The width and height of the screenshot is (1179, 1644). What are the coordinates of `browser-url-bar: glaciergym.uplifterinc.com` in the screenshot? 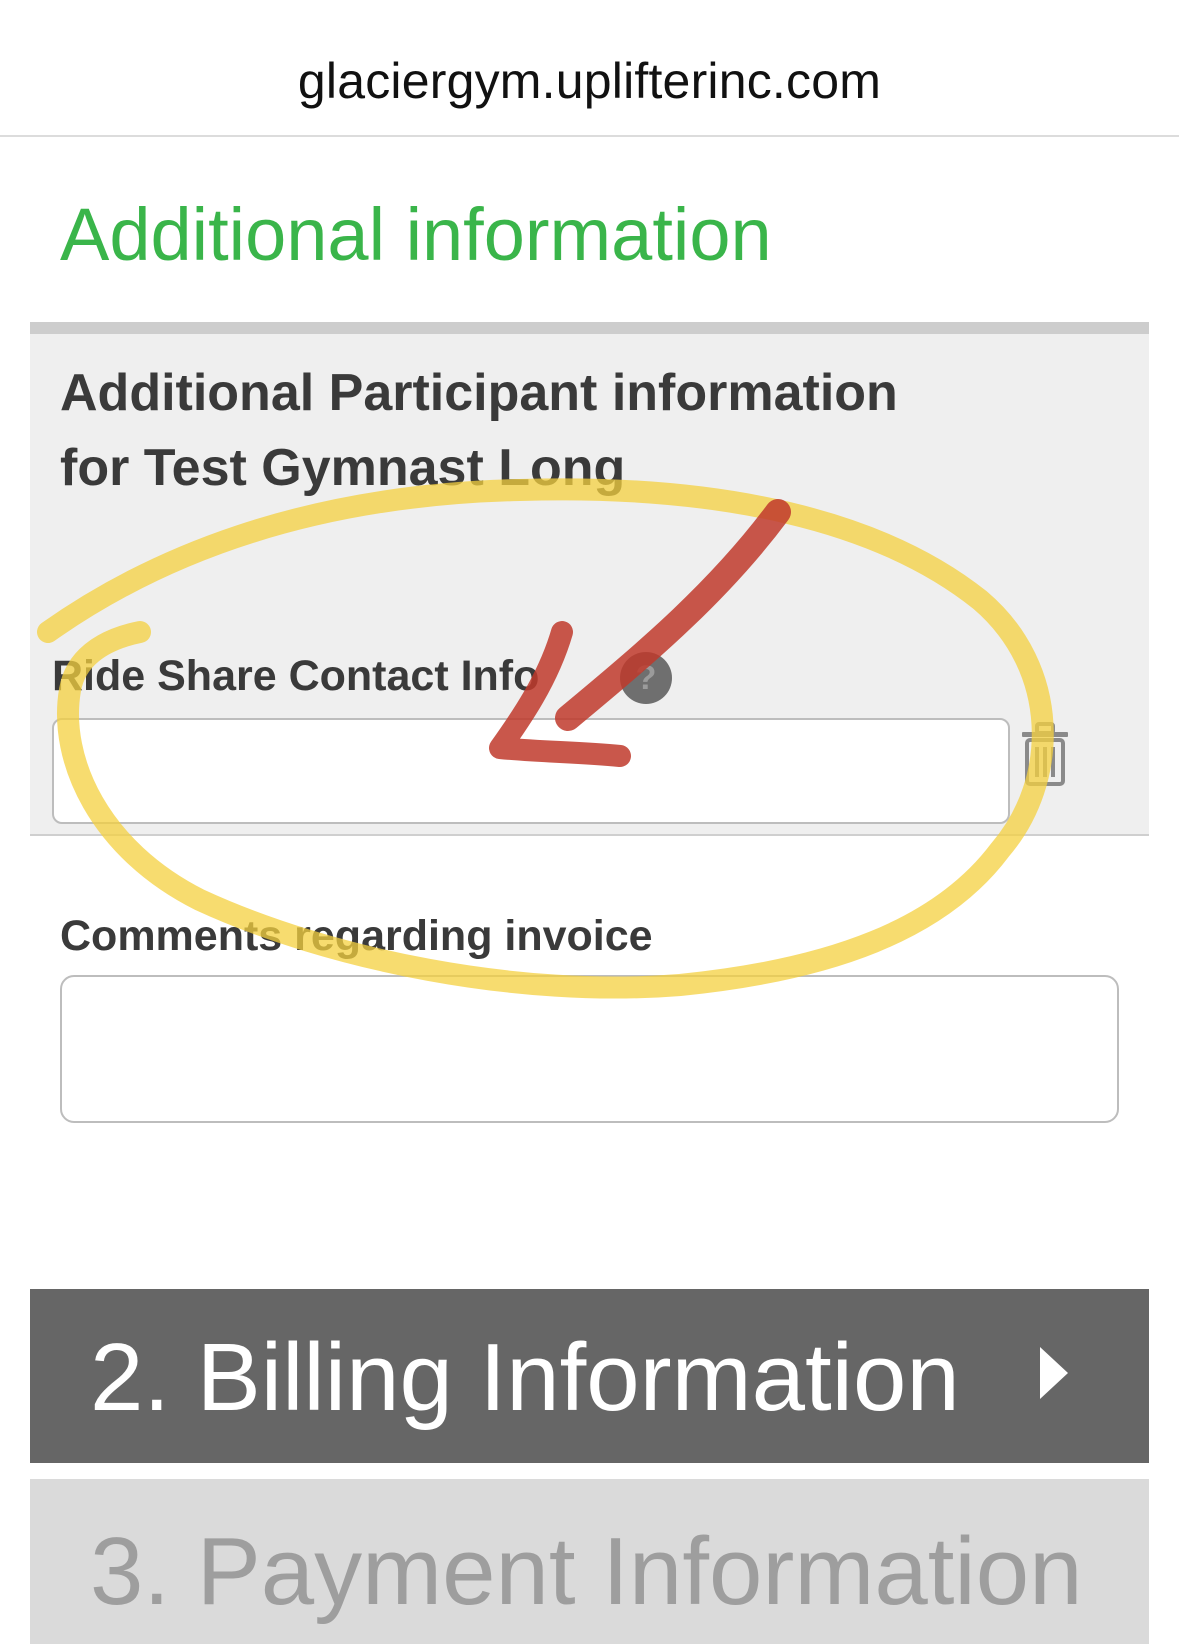 It's located at (589, 68).